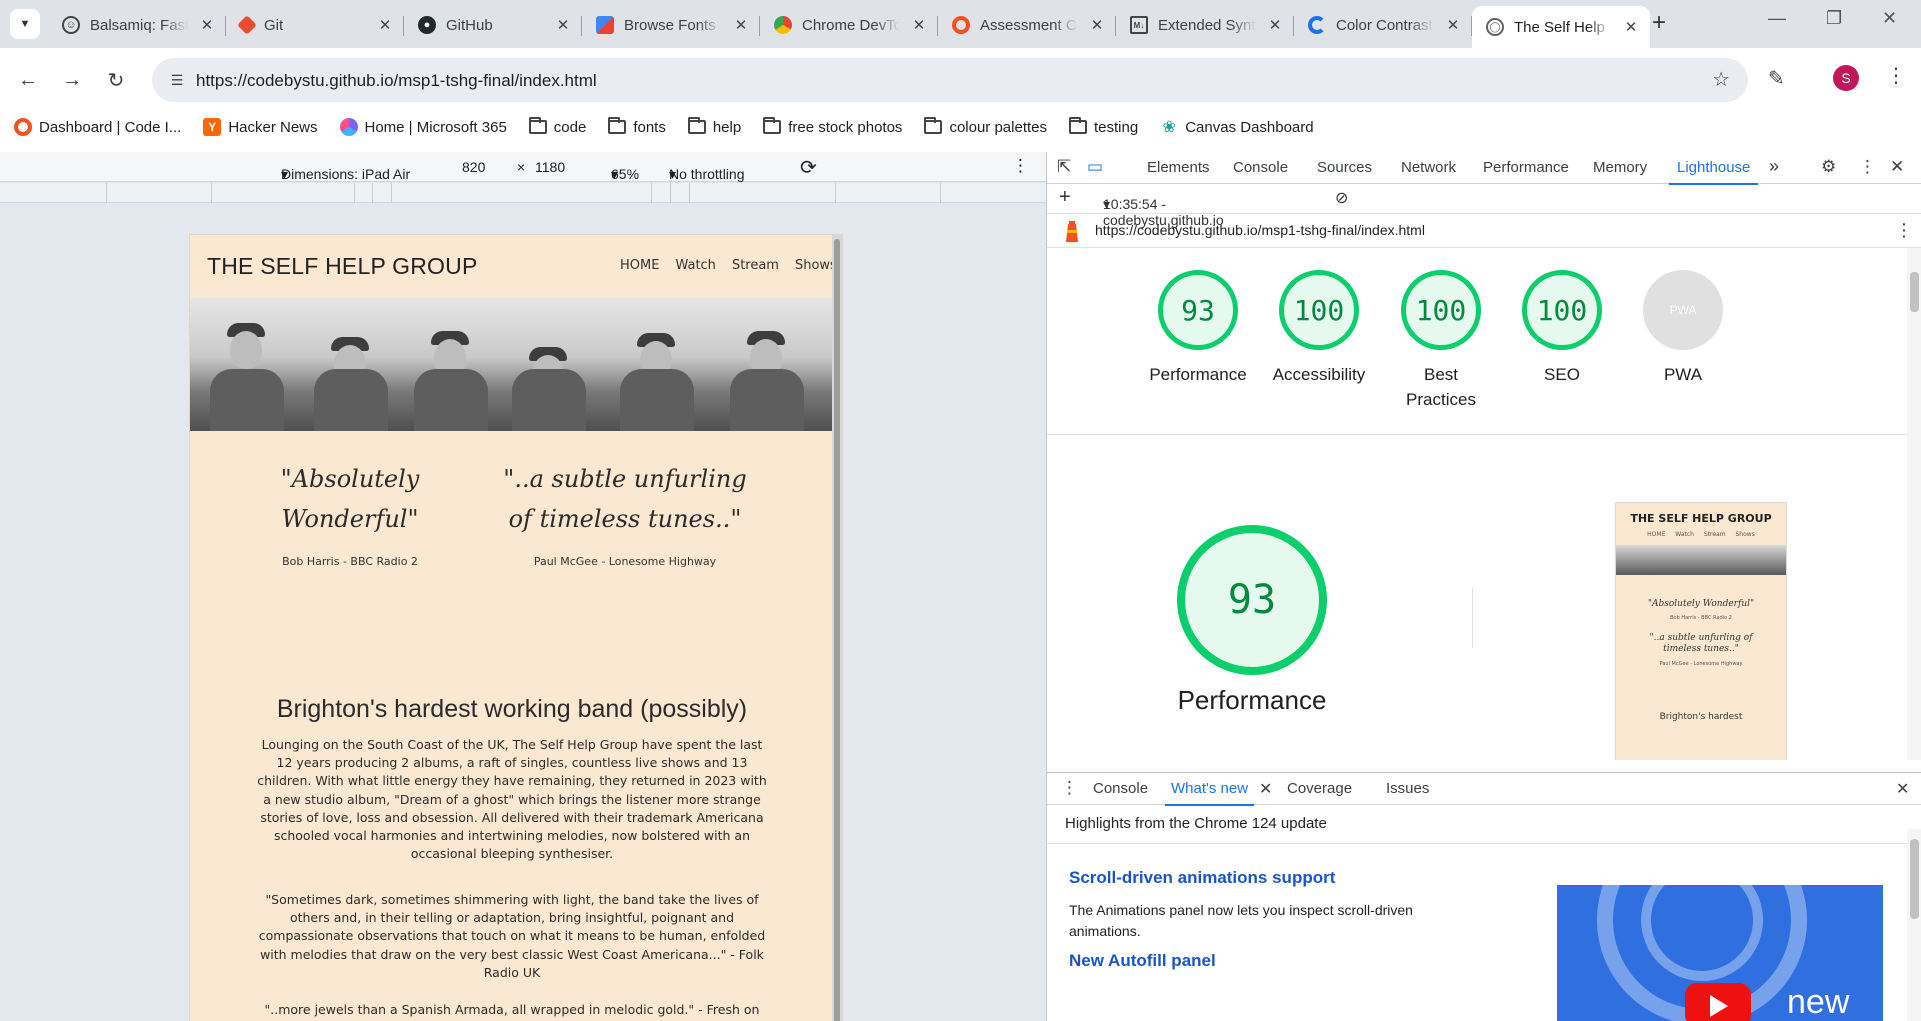 This screenshot has height=1021, width=1921. What do you see at coordinates (1407, 788) in the screenshot?
I see `drawer-tab-issues: Issues` at bounding box center [1407, 788].